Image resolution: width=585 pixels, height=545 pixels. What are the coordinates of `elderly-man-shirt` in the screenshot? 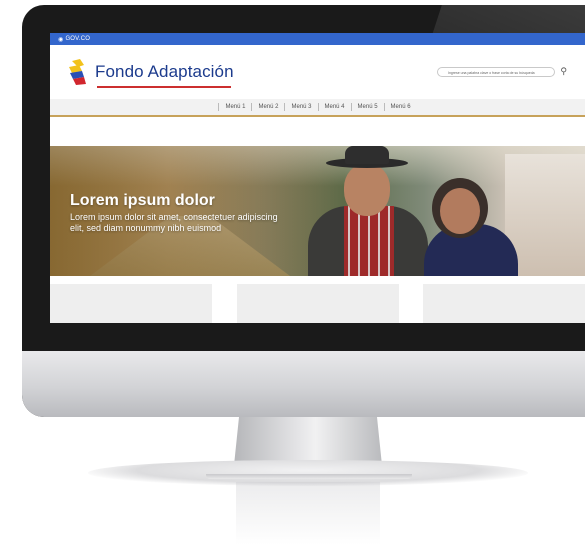 It's located at (369, 241).